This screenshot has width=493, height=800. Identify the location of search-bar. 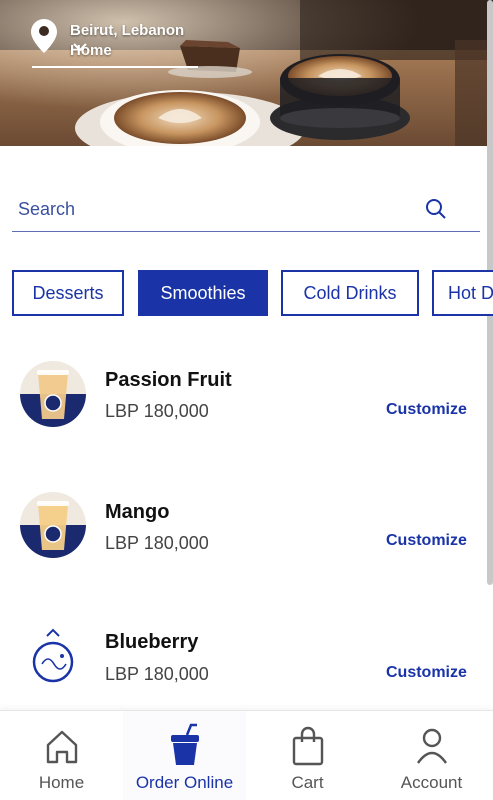
(246, 210).